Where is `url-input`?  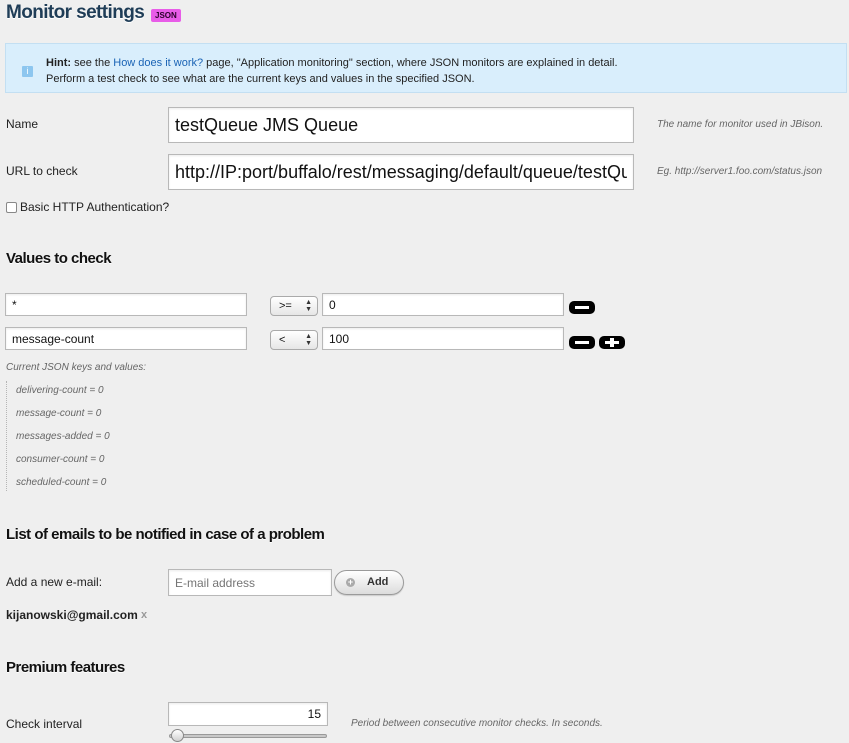 url-input is located at coordinates (401, 172).